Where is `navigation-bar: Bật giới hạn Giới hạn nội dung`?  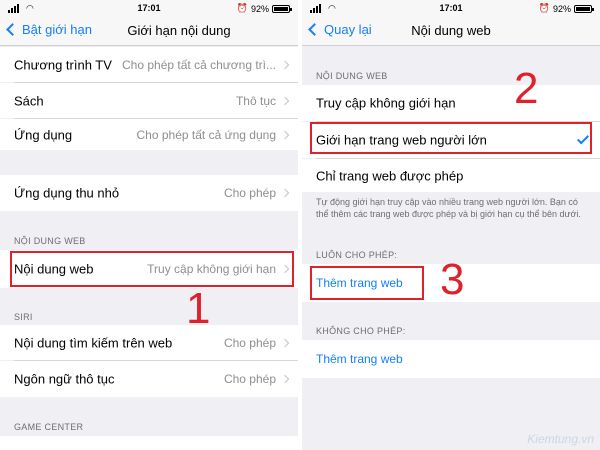
navigation-bar: Bật giới hạn Giới hạn nội dung is located at coordinates (149, 31).